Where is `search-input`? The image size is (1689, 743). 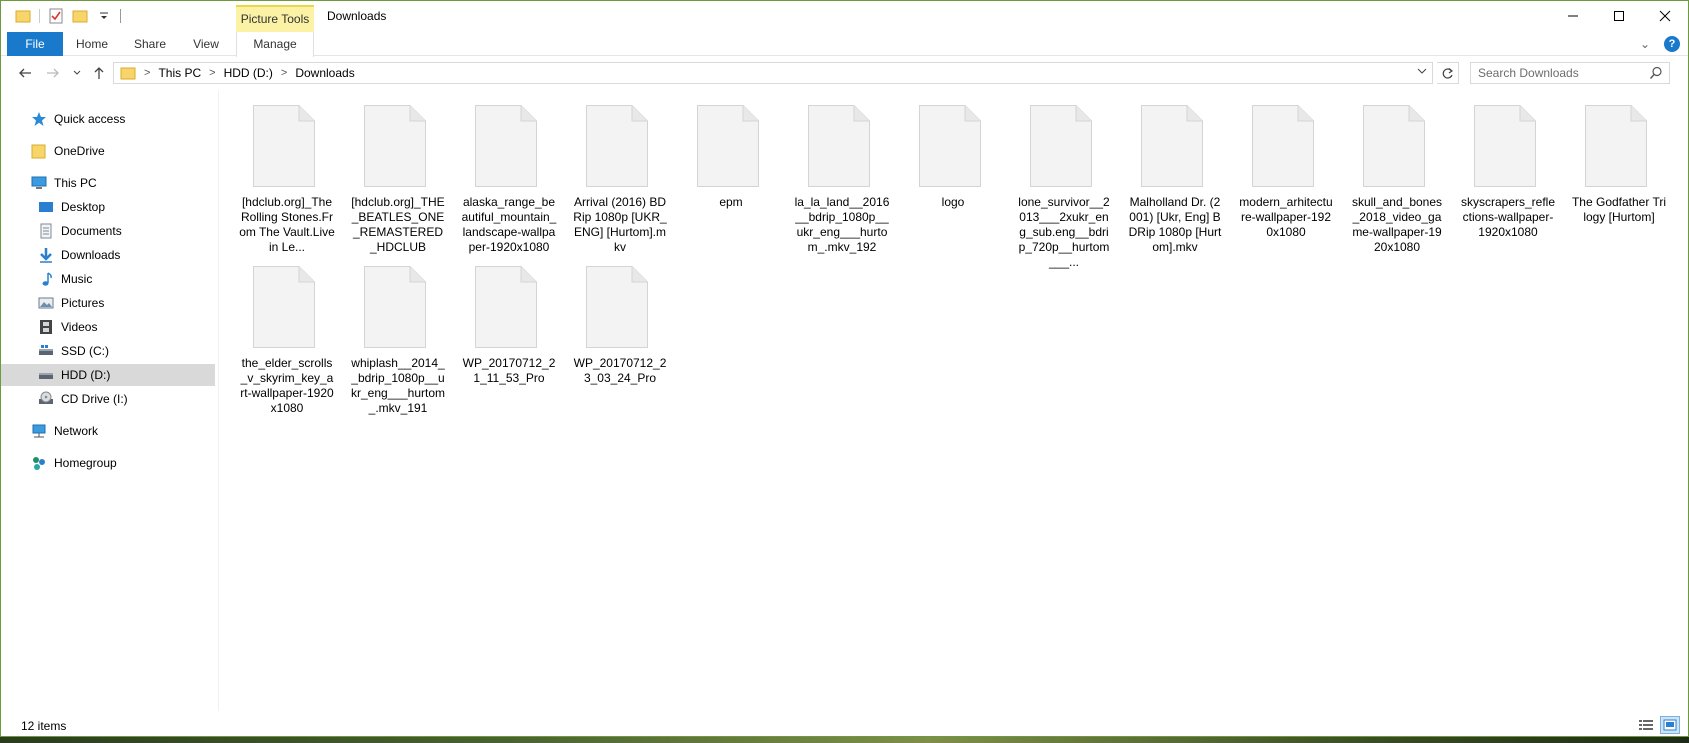 search-input is located at coordinates (1560, 73).